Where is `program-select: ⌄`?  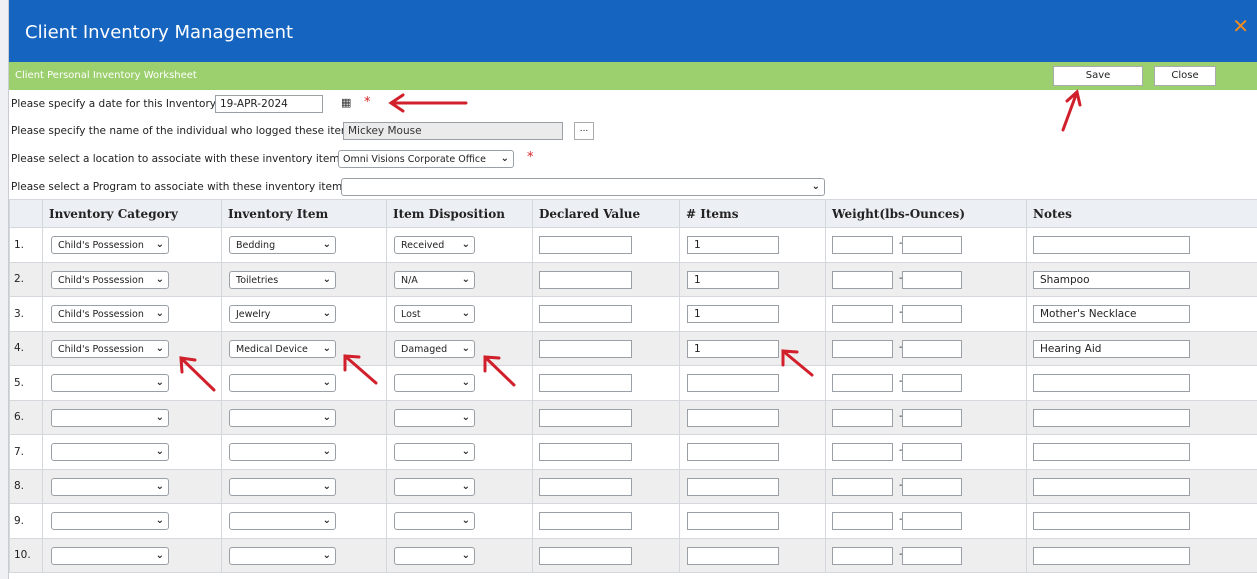
program-select: ⌄ is located at coordinates (583, 187).